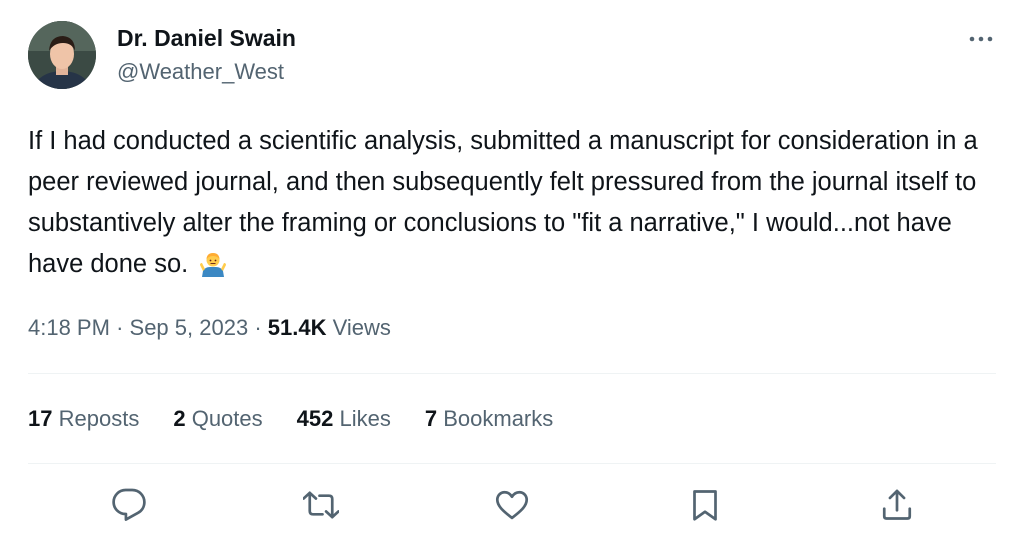 The width and height of the screenshot is (1024, 545). Describe the element at coordinates (321, 505) in the screenshot. I see `repost-icon` at that location.